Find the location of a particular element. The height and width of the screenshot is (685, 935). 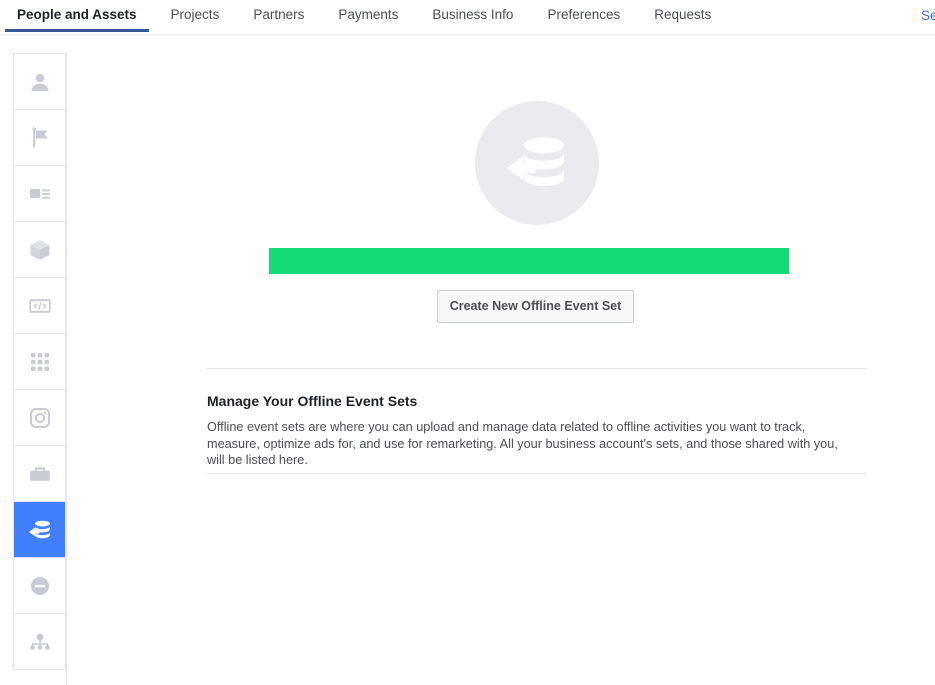

asset-type-sidebar is located at coordinates (39, 361).